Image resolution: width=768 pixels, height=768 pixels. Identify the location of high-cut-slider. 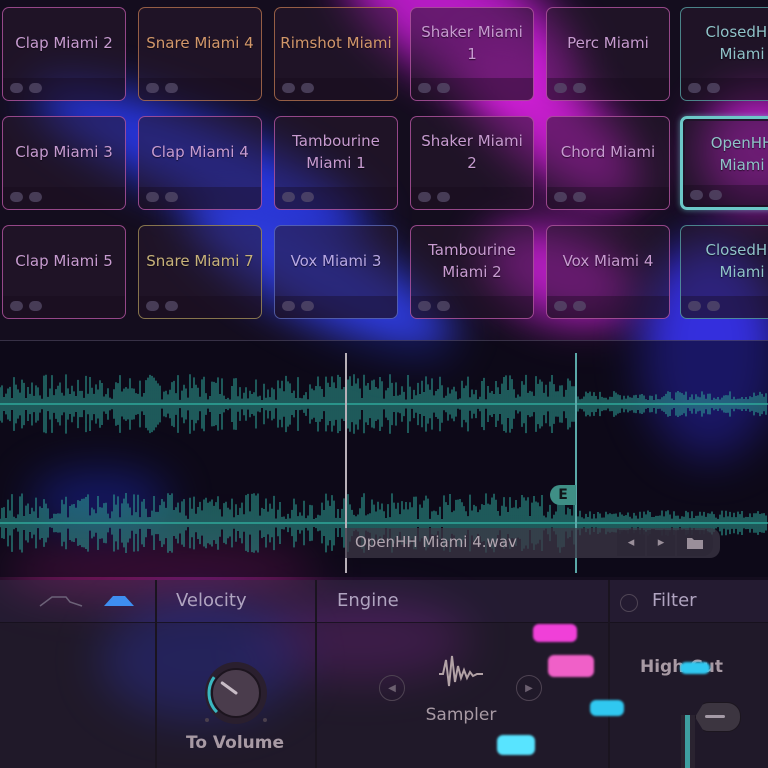
(688, 741).